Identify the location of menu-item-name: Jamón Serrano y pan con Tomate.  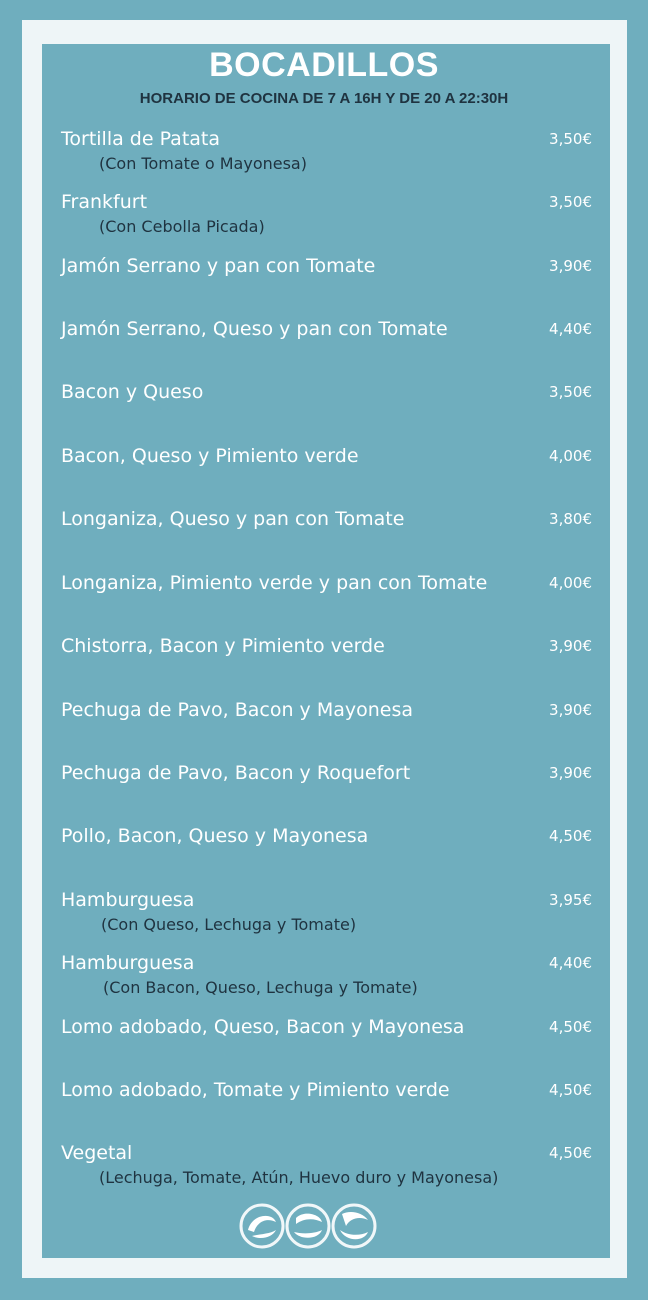
(218, 266).